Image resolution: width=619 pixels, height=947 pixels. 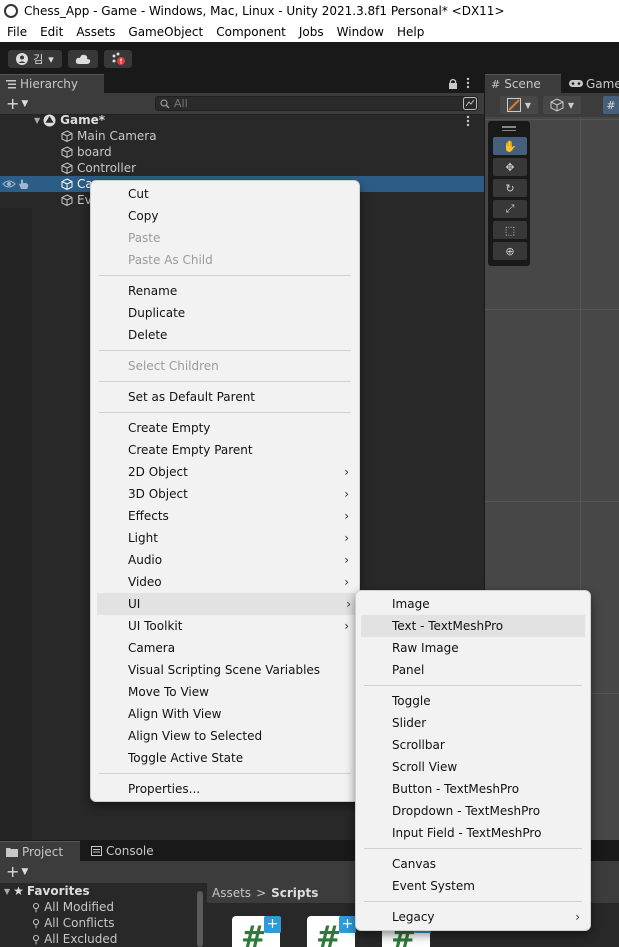 What do you see at coordinates (40, 851) in the screenshot?
I see `tab-project: Project` at bounding box center [40, 851].